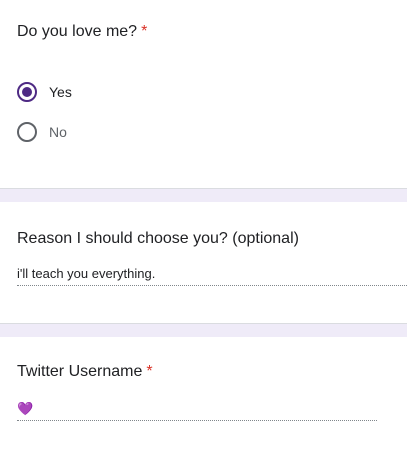 This screenshot has width=407, height=450. Describe the element at coordinates (44, 92) in the screenshot. I see `radio-option-yes: Yes` at that location.